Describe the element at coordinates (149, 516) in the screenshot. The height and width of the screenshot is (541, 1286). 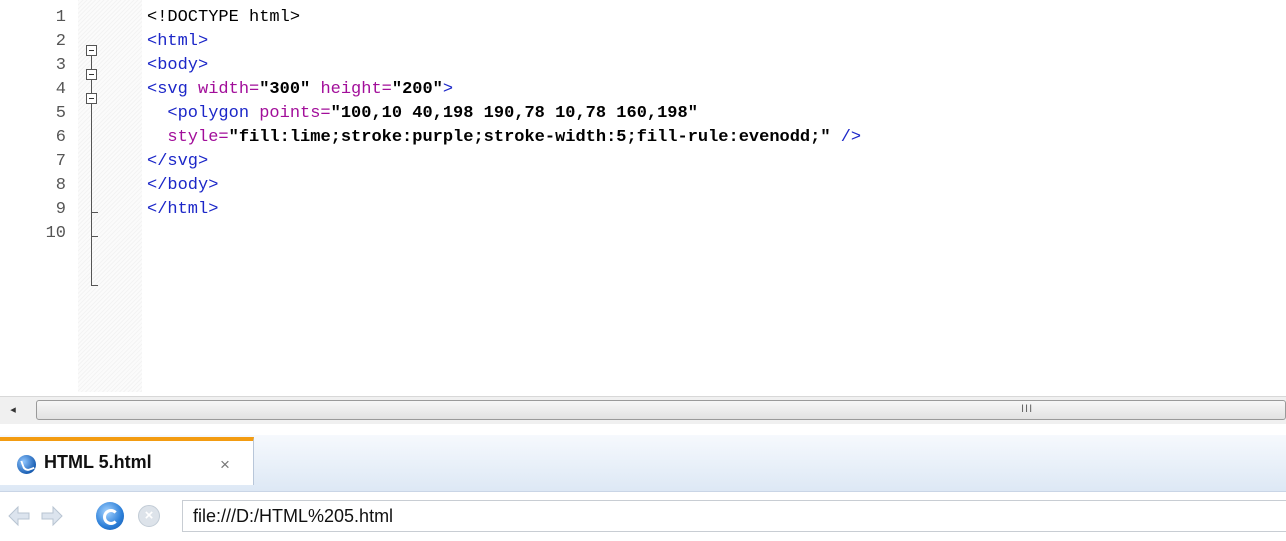
I see `stop-icon: ×` at that location.